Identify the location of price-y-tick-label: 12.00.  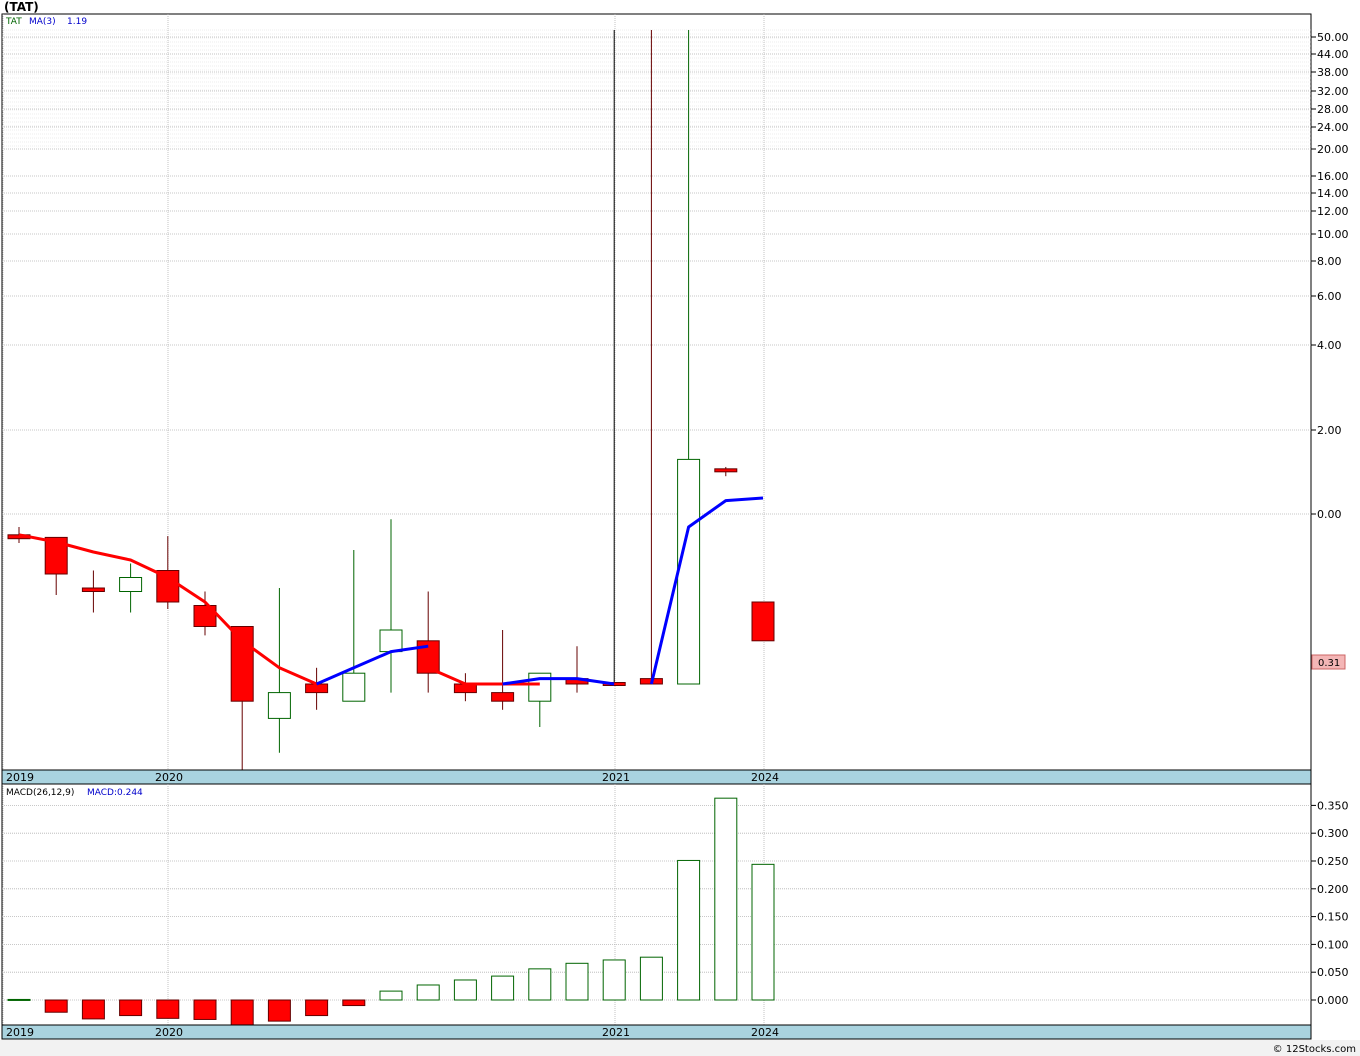
(1333, 211).